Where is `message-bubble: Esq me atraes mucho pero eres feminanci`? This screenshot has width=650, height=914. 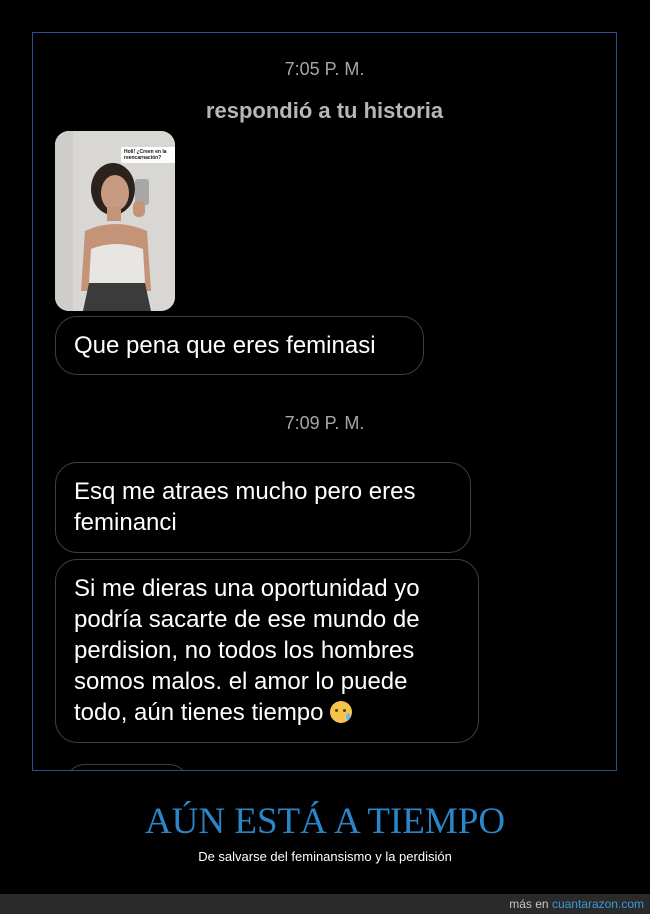 message-bubble: Esq me atraes mucho pero eres feminanci is located at coordinates (263, 507).